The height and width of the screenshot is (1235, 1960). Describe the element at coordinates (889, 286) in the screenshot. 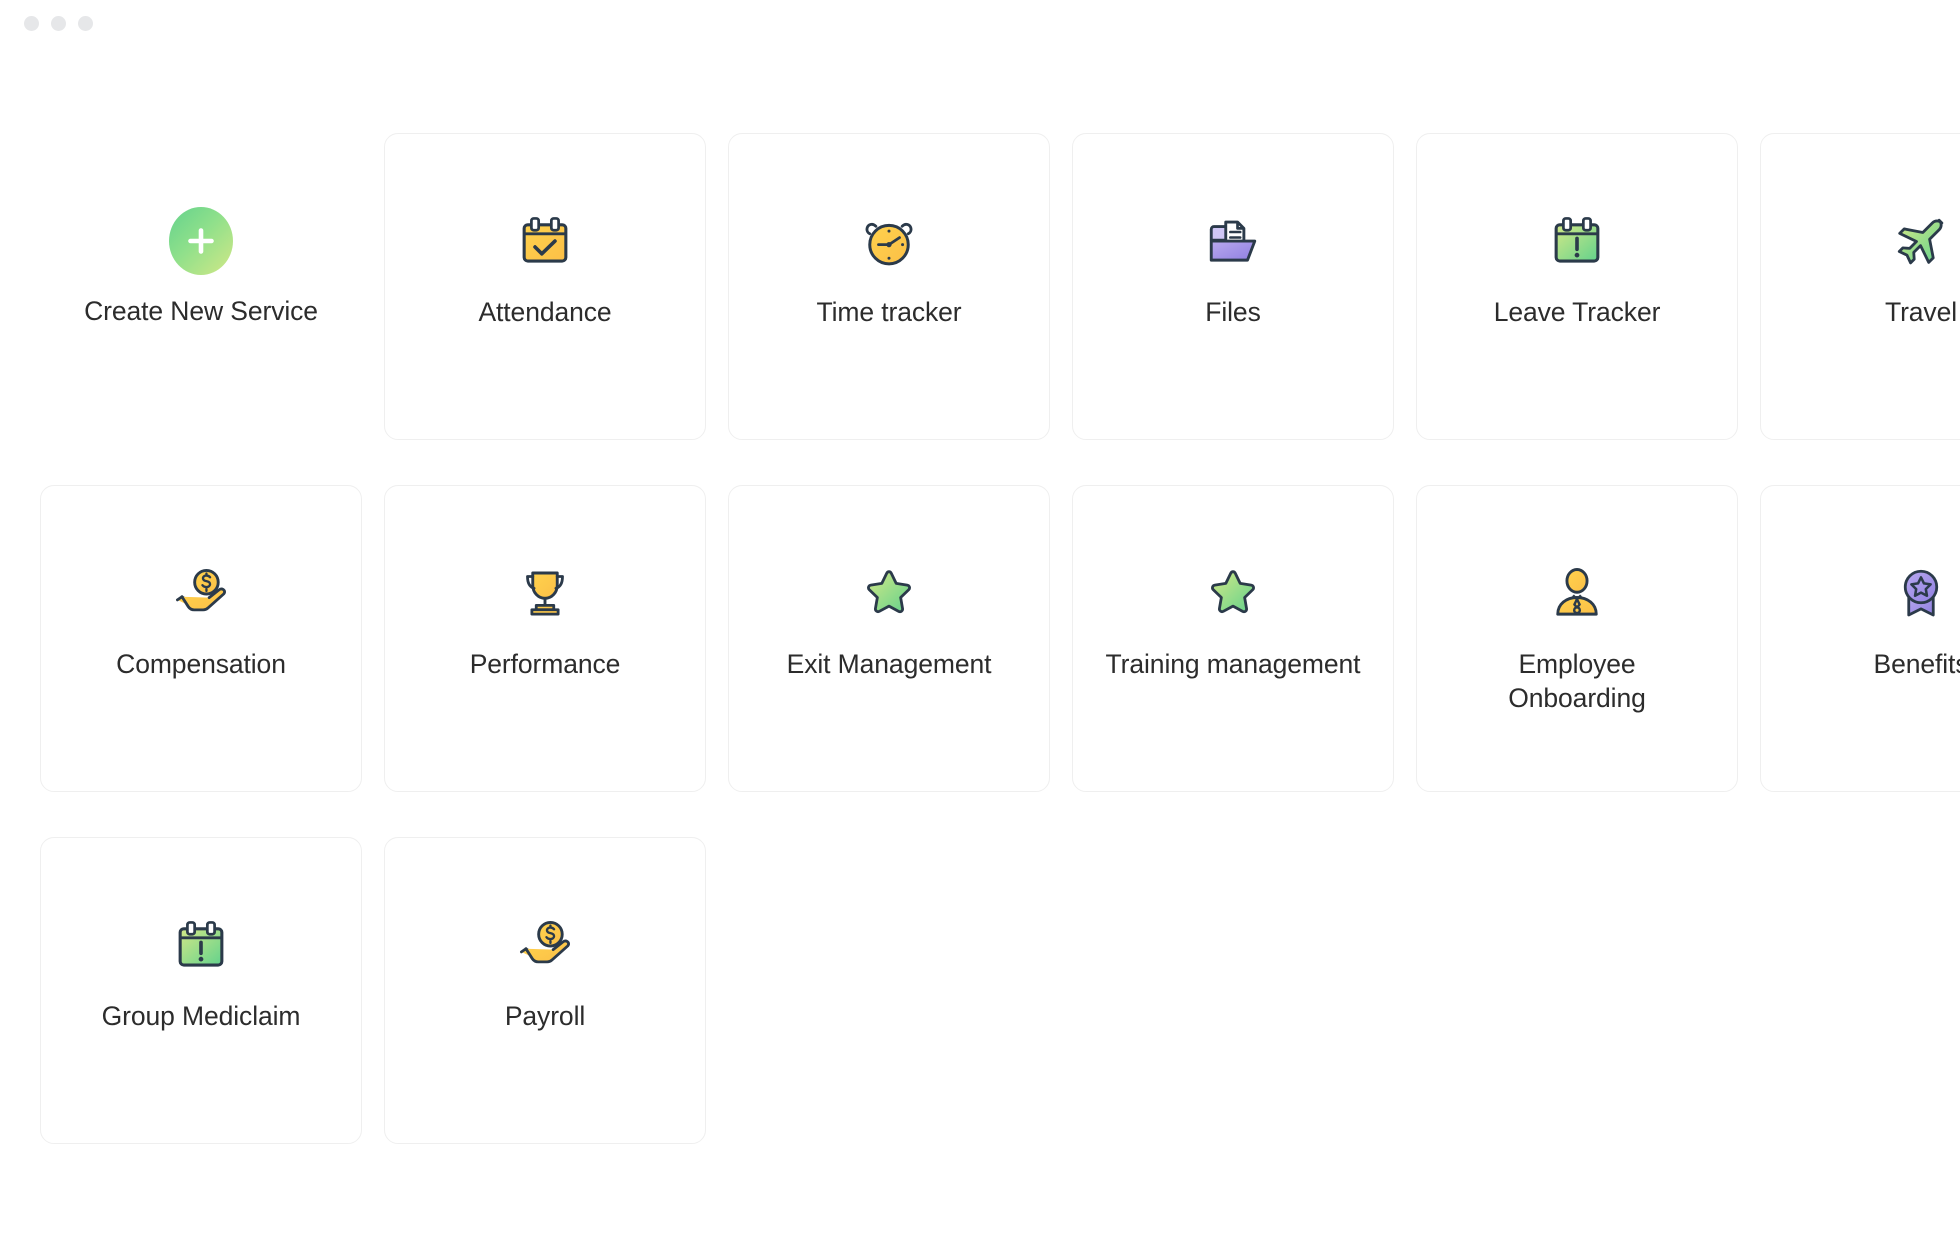

I see `service-card-time-tracker: Time tracker` at that location.